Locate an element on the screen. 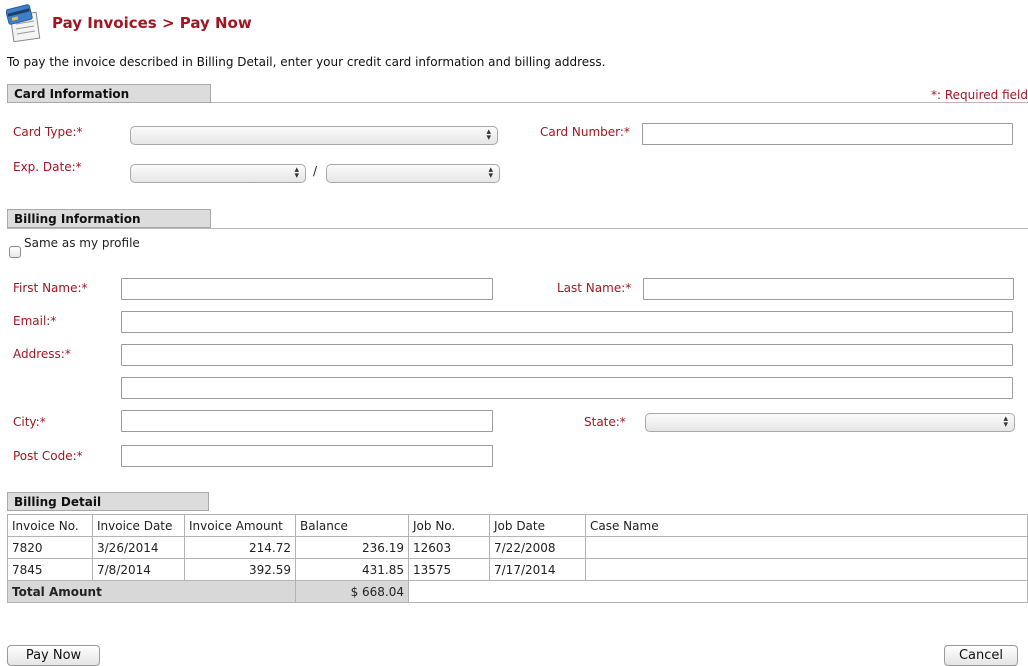  state-select: ▴ ▾ is located at coordinates (830, 422).